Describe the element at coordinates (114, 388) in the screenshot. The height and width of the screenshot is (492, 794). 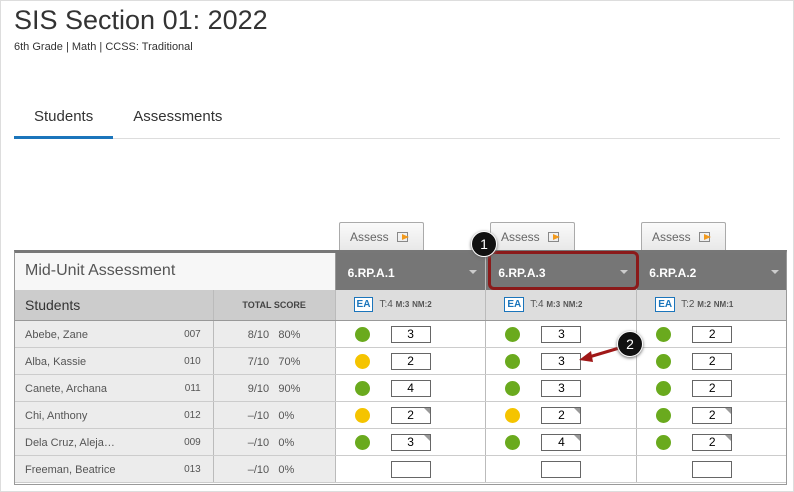
I see `student-name-cell: Canete, Archana 011` at that location.